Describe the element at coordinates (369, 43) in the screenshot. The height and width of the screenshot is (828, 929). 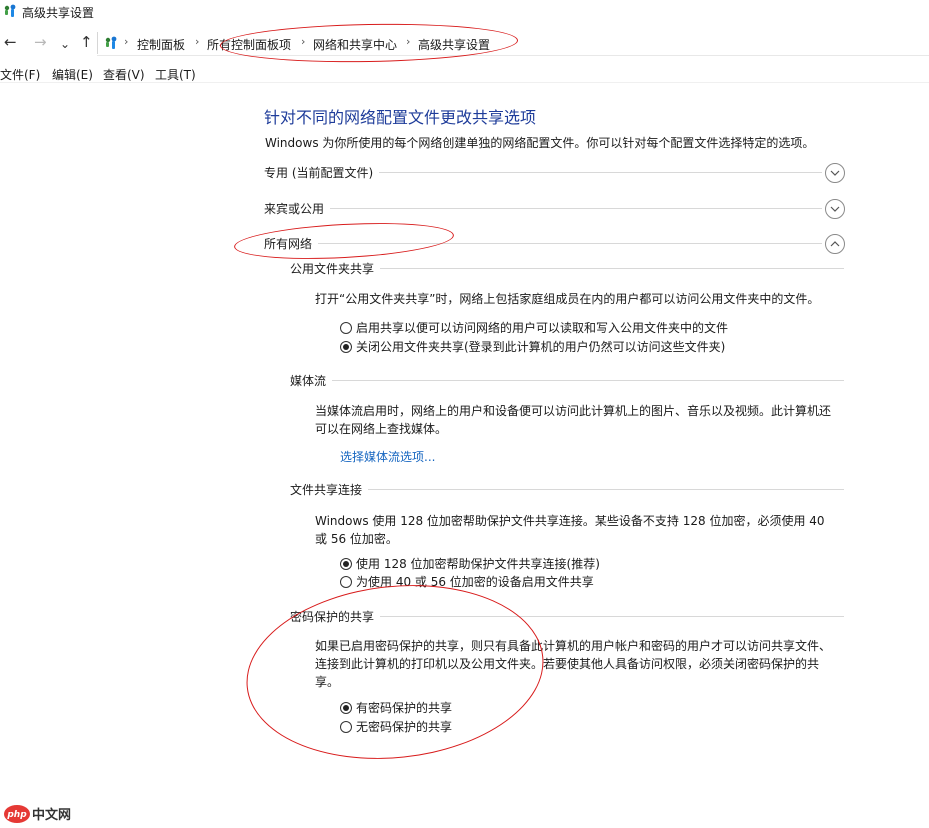
I see `annotation-ellipse-breadcrumb` at that location.